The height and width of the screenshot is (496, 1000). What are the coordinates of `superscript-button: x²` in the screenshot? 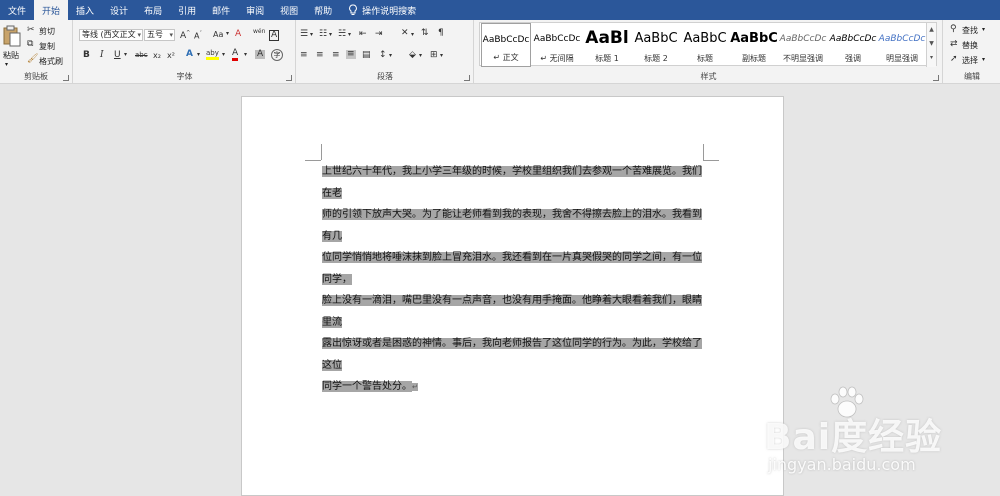 It's located at (171, 56).